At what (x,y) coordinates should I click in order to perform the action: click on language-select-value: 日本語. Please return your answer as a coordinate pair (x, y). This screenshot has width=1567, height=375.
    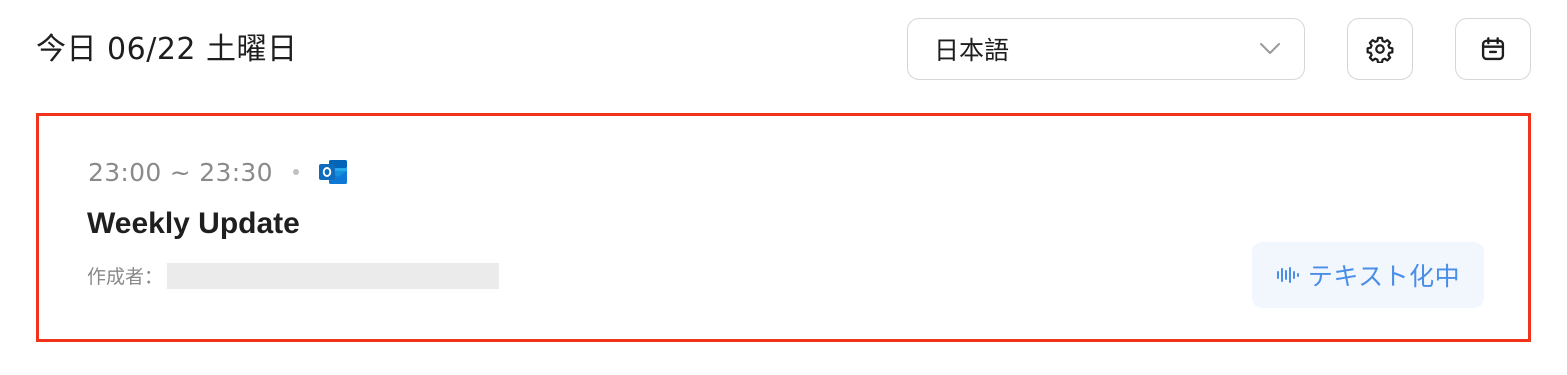
    Looking at the image, I should click on (972, 50).